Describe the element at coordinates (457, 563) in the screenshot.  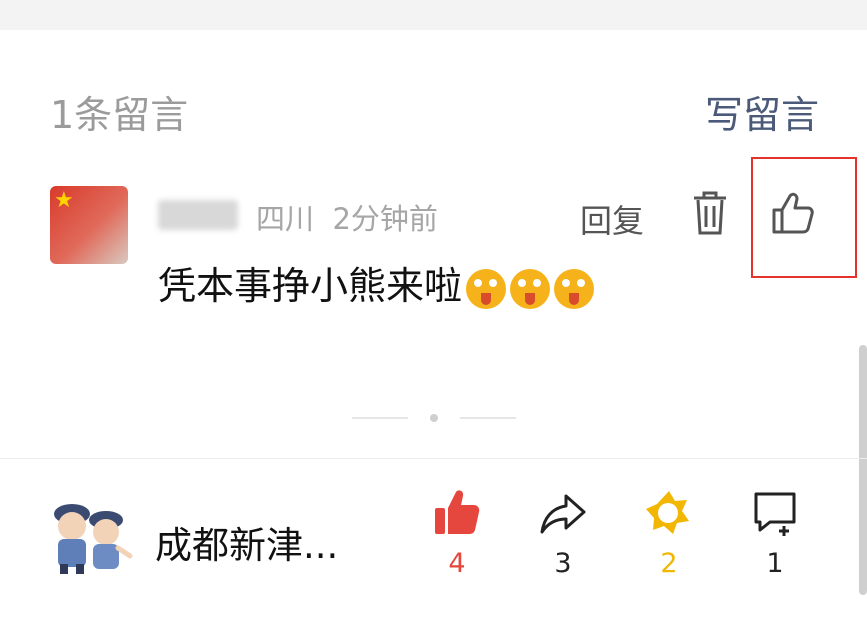
I see `like-count: 4` at that location.